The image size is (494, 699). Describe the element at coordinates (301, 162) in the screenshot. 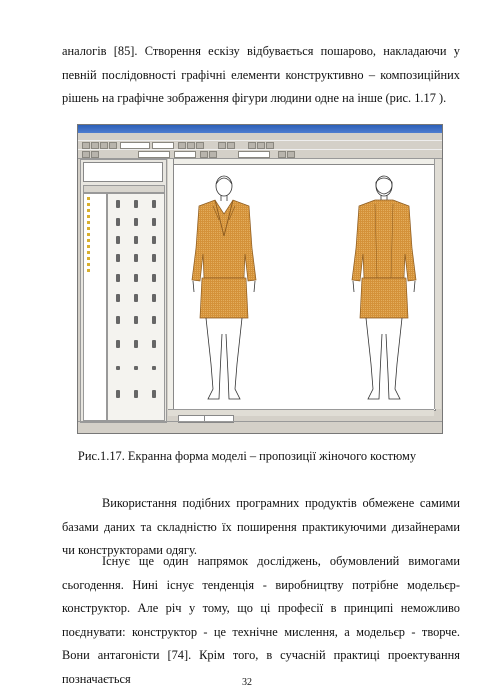

I see `horizontal-ruler` at that location.